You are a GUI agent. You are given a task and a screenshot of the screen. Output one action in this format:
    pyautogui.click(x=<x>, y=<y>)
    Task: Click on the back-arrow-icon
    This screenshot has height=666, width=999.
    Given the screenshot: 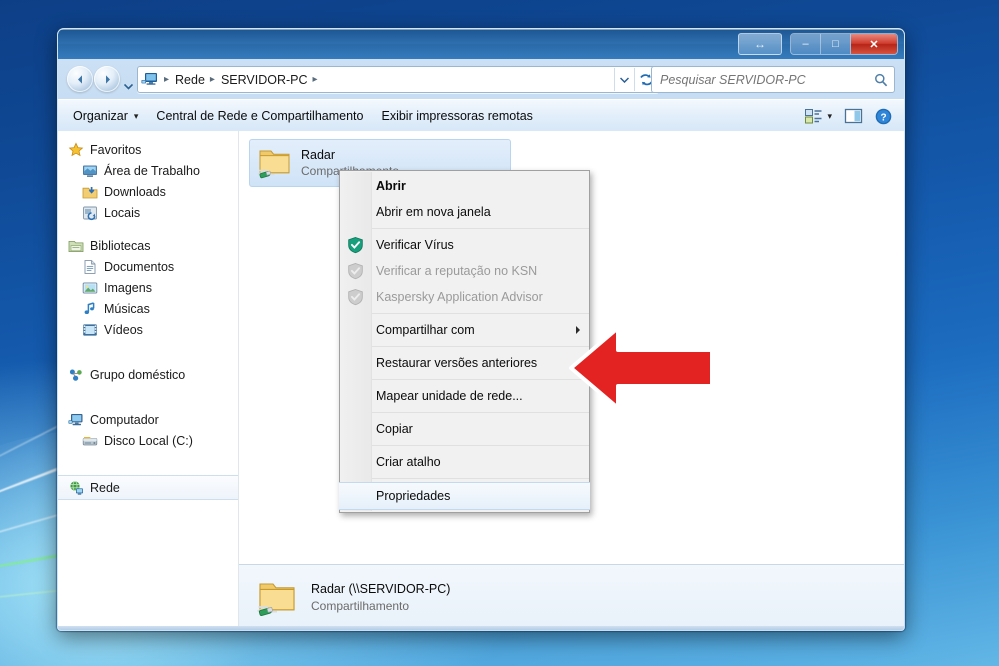 What is the action you would take?
    pyautogui.click(x=79, y=79)
    